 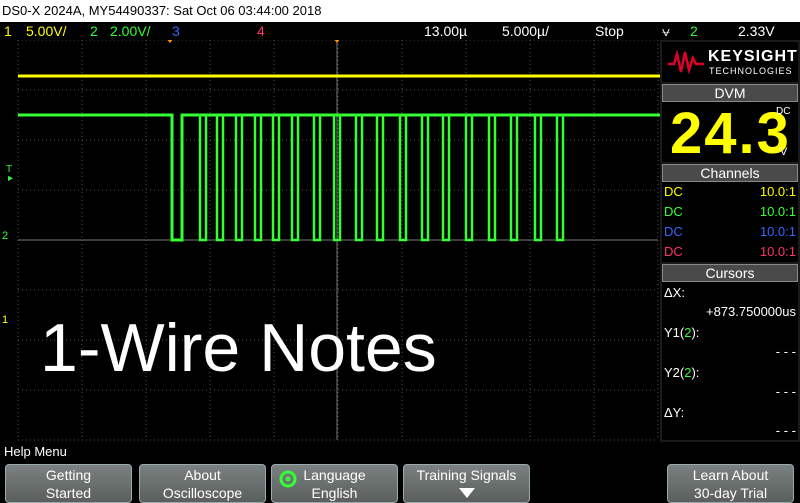 I want to click on cursor-dx-label: ΔX:, so click(x=674, y=292).